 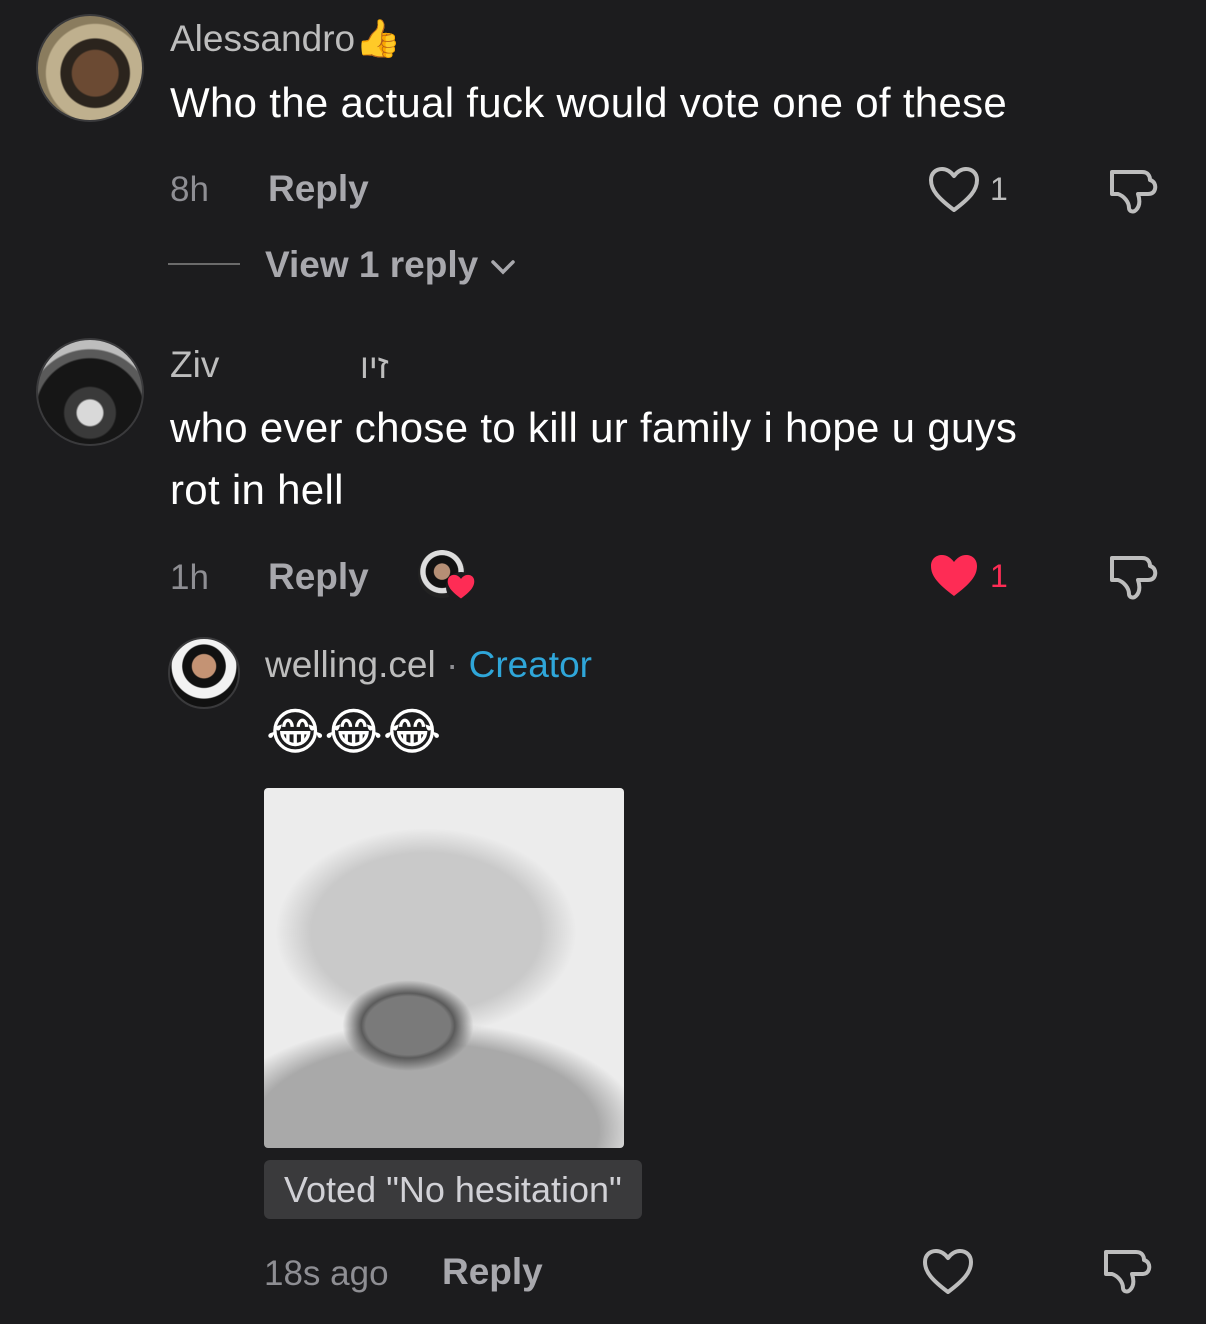 I want to click on view-replies-label: View 1 reply, so click(x=372, y=264).